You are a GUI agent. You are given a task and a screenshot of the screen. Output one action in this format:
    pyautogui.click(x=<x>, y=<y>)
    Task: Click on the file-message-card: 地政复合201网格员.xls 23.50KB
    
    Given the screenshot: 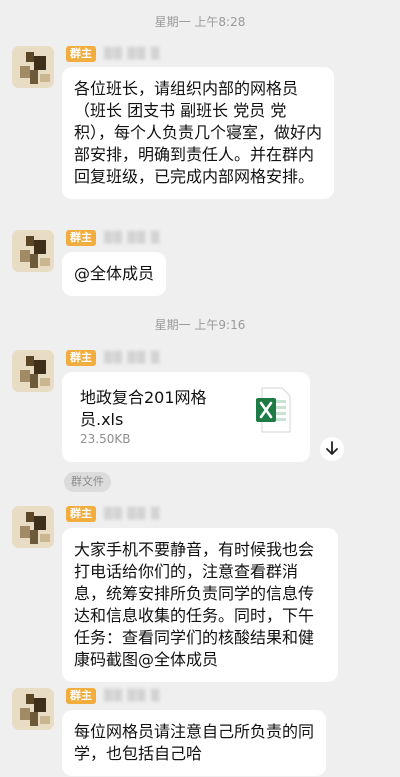 What is the action you would take?
    pyautogui.click(x=186, y=417)
    